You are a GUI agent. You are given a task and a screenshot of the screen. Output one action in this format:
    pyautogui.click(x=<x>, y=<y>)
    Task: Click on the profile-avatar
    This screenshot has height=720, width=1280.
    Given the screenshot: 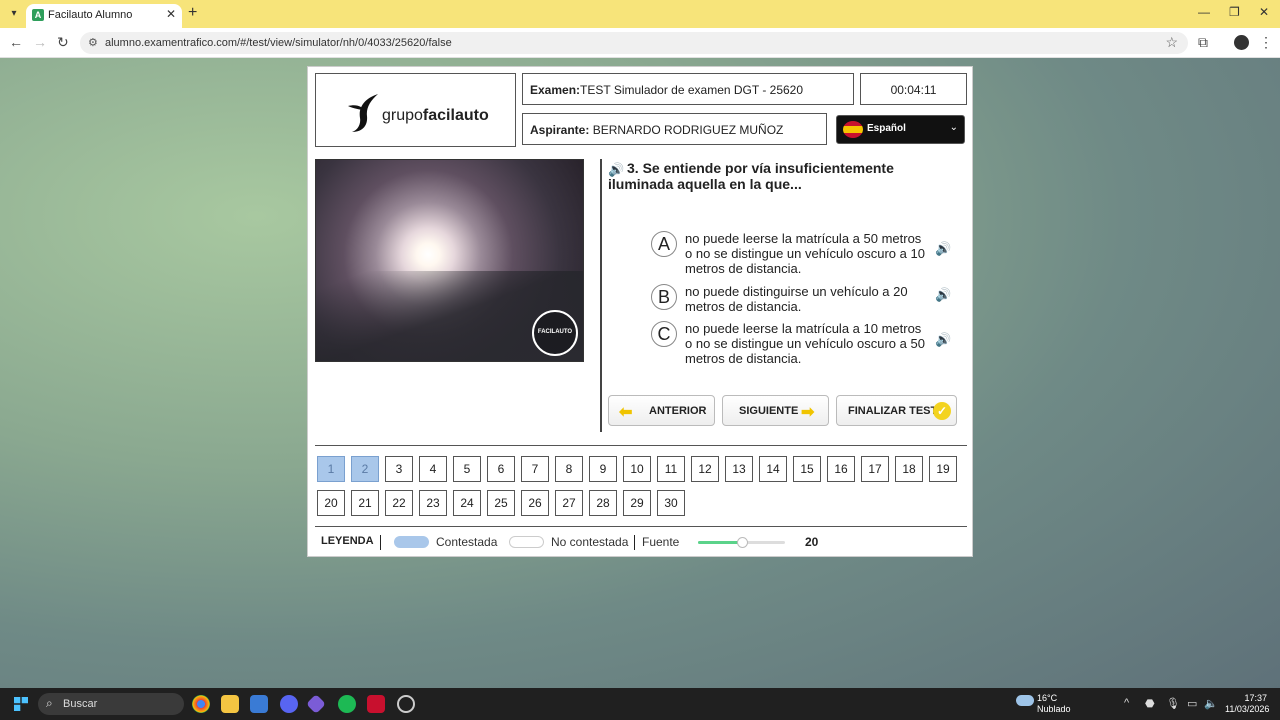 What is the action you would take?
    pyautogui.click(x=1241, y=42)
    